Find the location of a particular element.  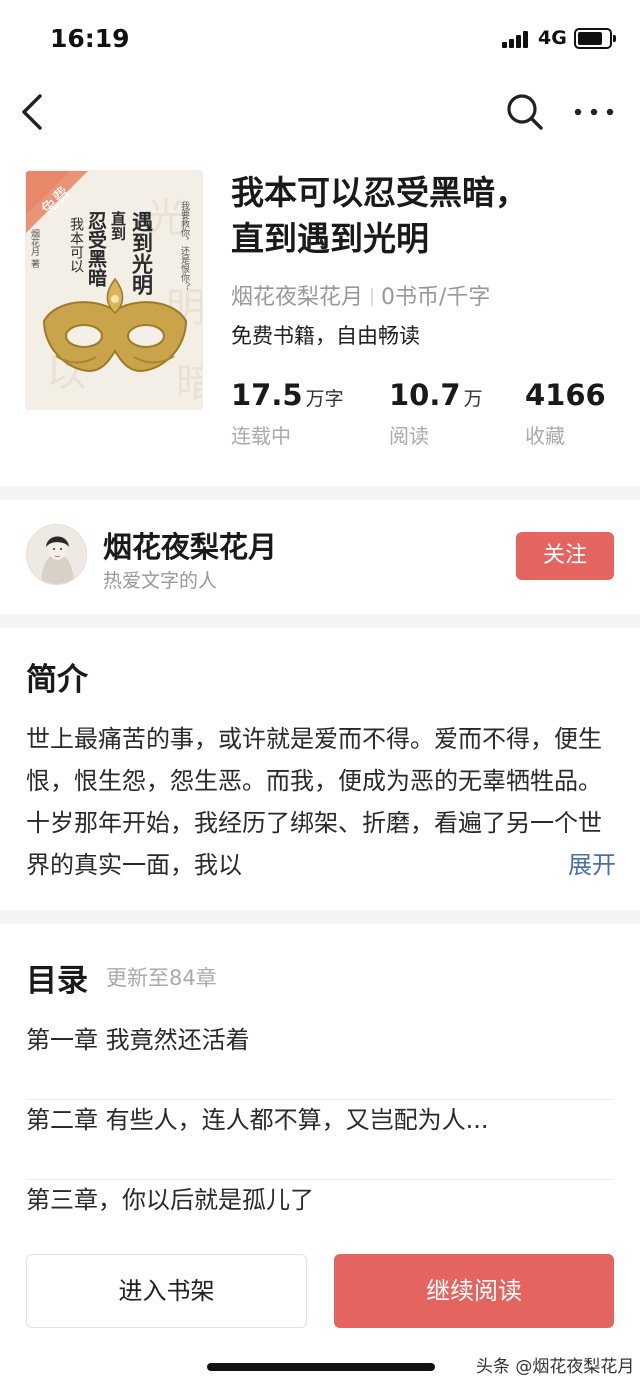

meta-divider is located at coordinates (372, 297).